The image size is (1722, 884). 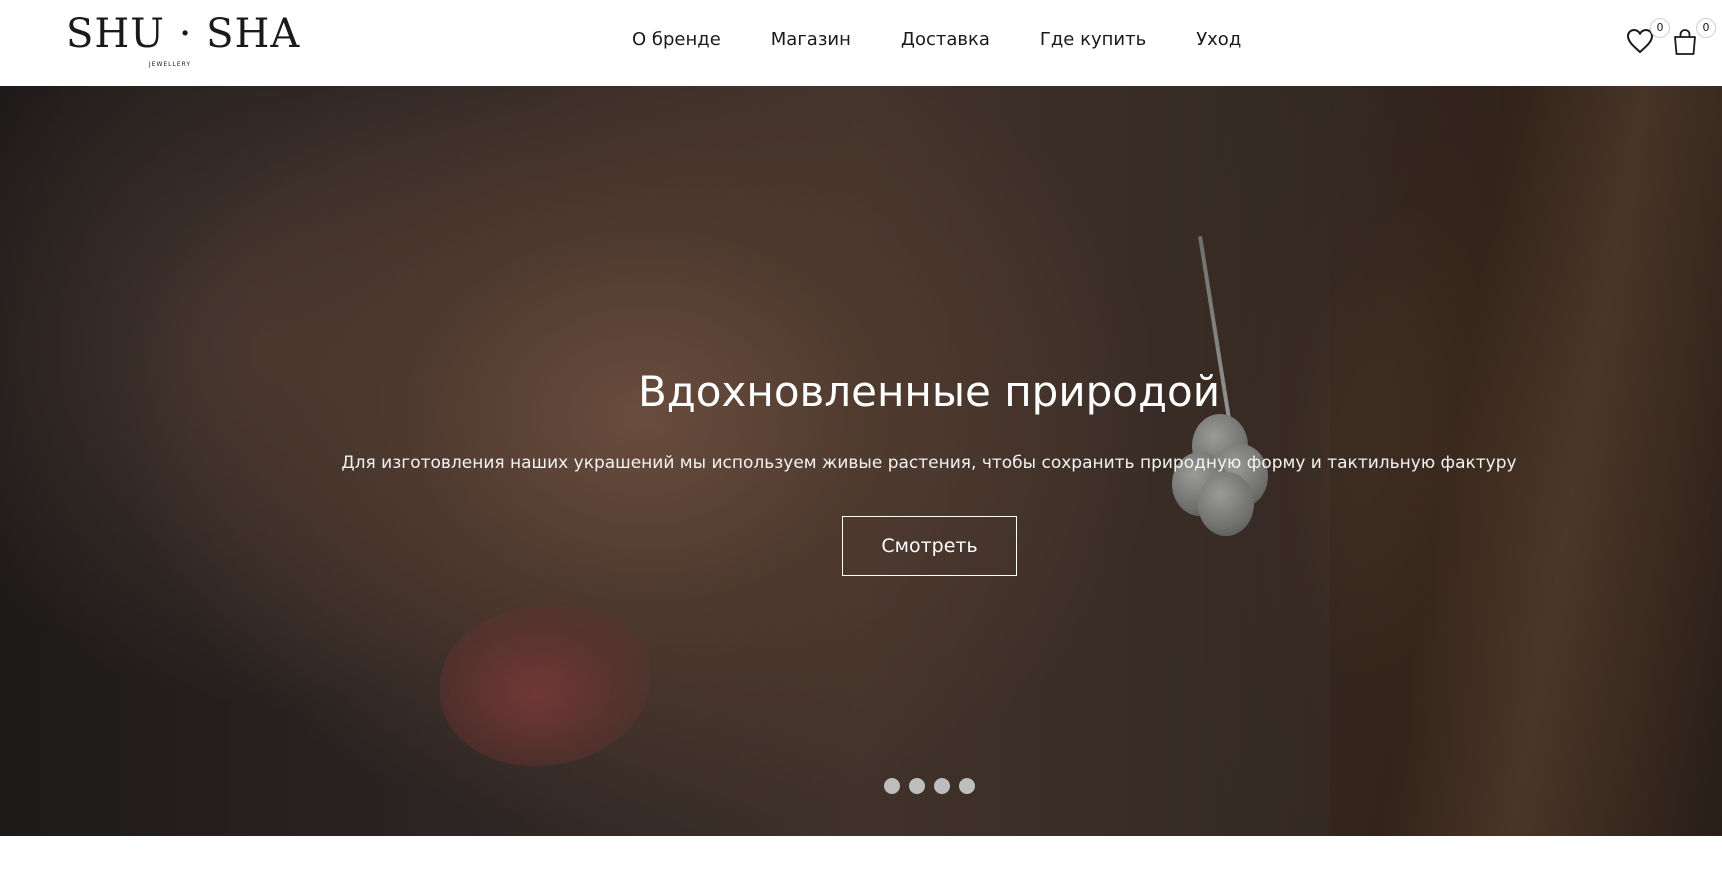 I want to click on brand-logo: SHU · SHA JEWELLERY, so click(x=183, y=41).